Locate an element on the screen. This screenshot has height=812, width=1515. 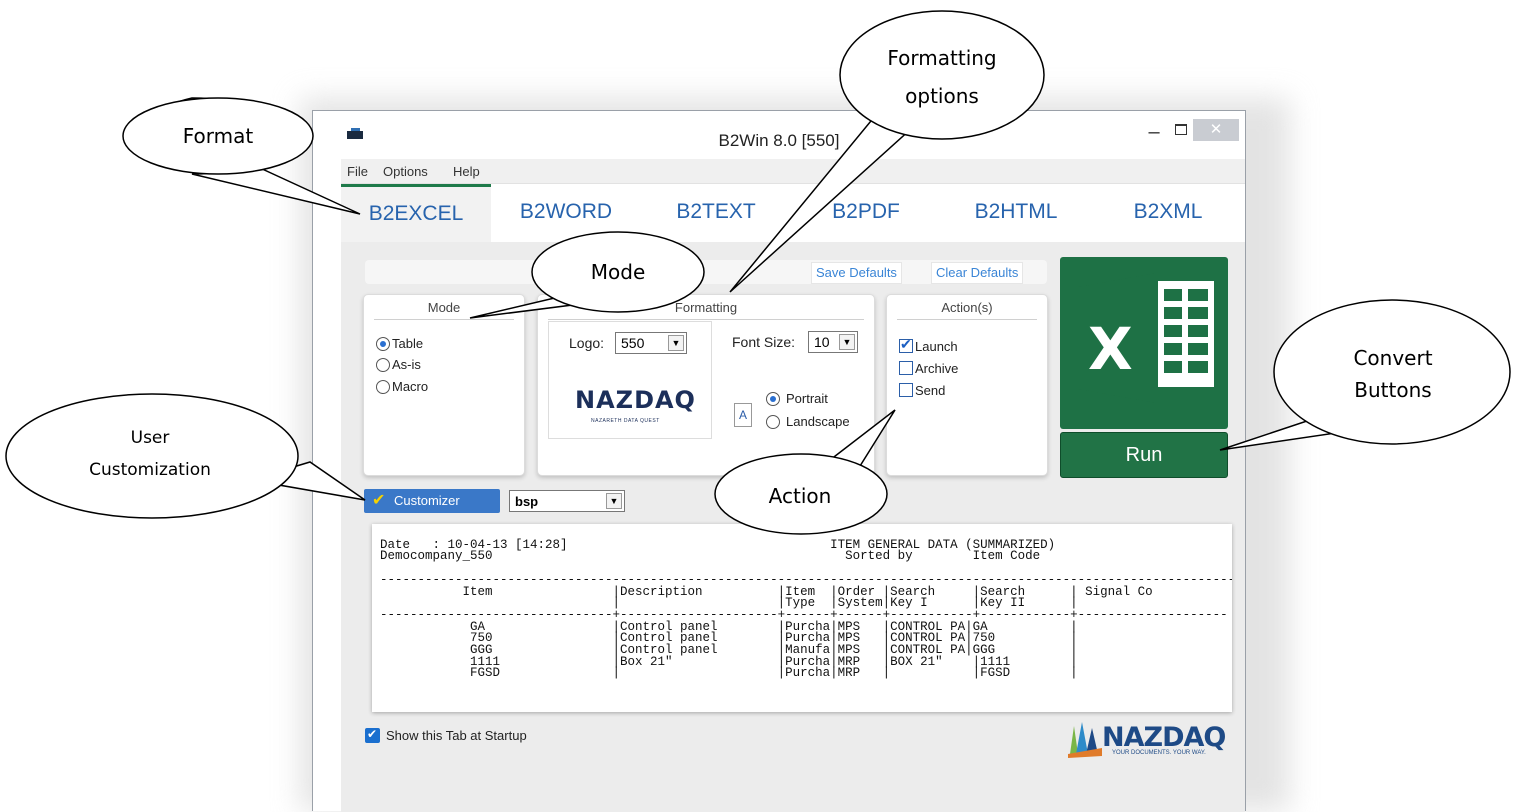
formatting-callout-text-1: Formatting is located at coordinates (942, 58).